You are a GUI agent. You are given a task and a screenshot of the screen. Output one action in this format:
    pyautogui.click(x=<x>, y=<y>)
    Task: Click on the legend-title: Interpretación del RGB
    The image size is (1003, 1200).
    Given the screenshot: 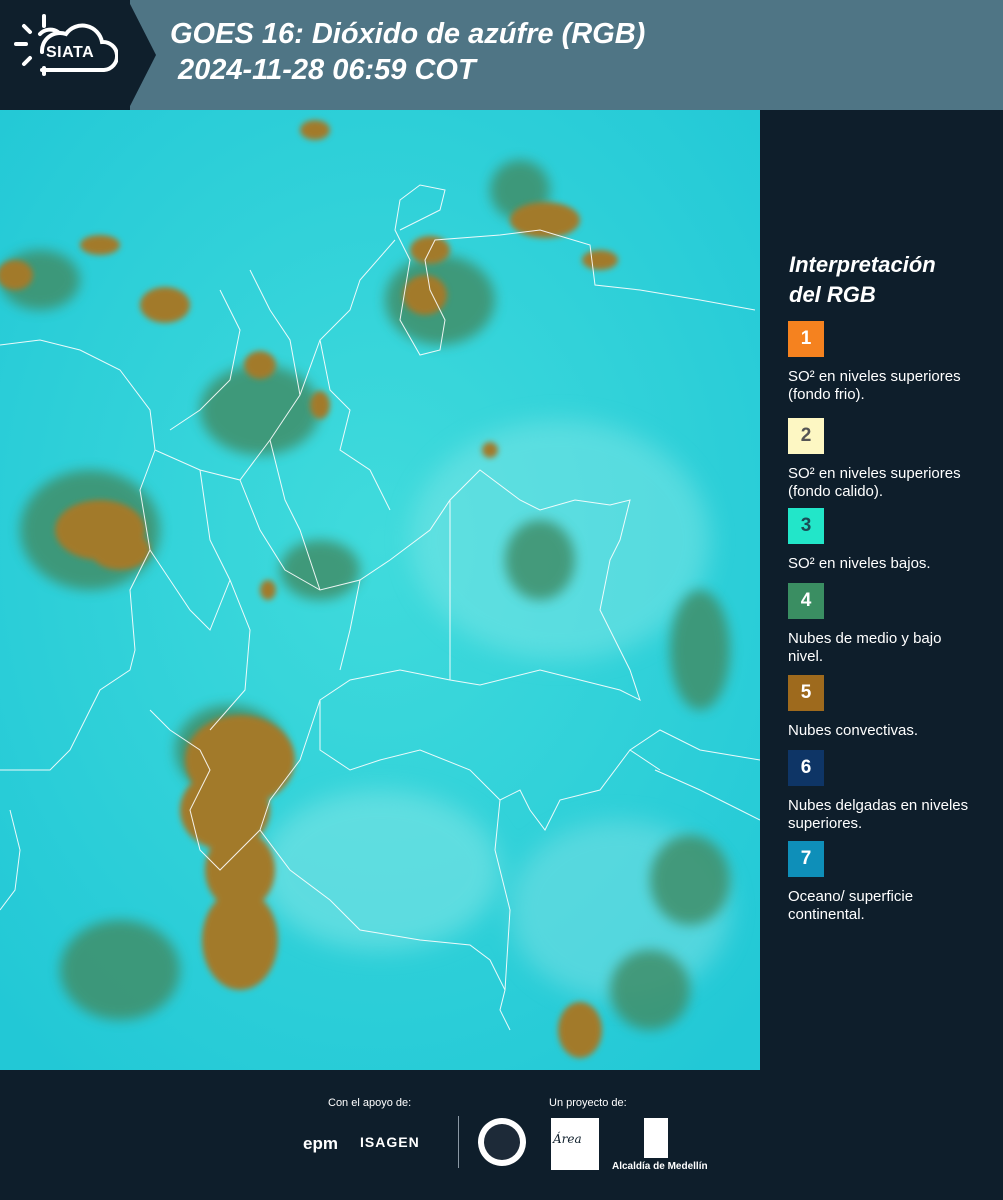 What is the action you would take?
    pyautogui.click(x=862, y=280)
    